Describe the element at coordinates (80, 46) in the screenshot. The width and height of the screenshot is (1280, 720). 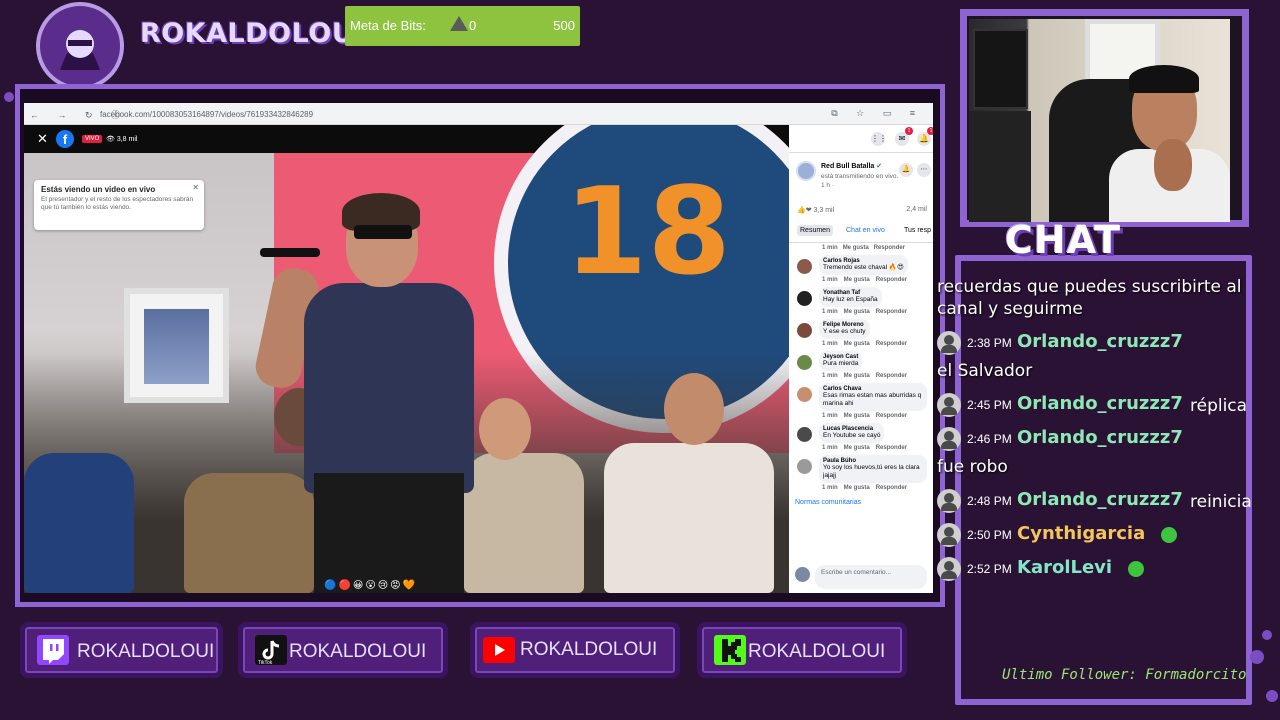
I see `channel-logo-icon` at that location.